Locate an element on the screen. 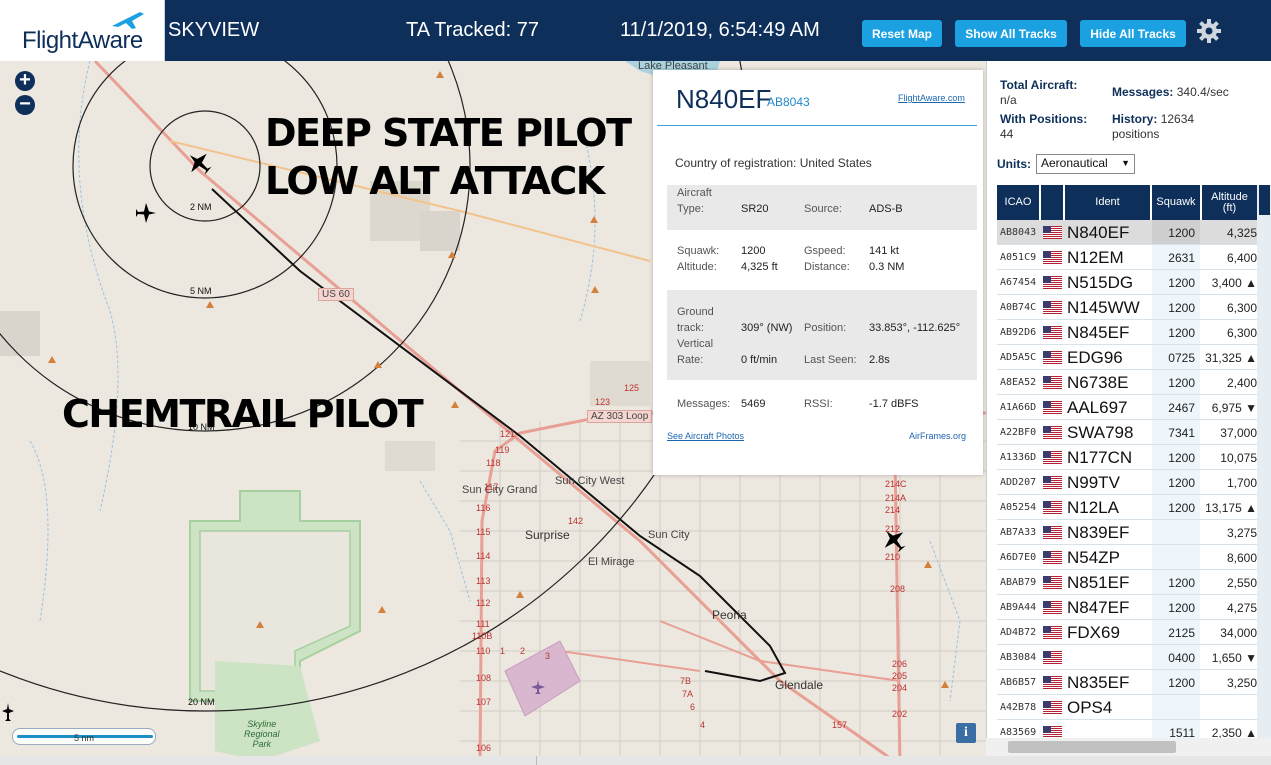  horizontal-scrollbar is located at coordinates (1128, 747).